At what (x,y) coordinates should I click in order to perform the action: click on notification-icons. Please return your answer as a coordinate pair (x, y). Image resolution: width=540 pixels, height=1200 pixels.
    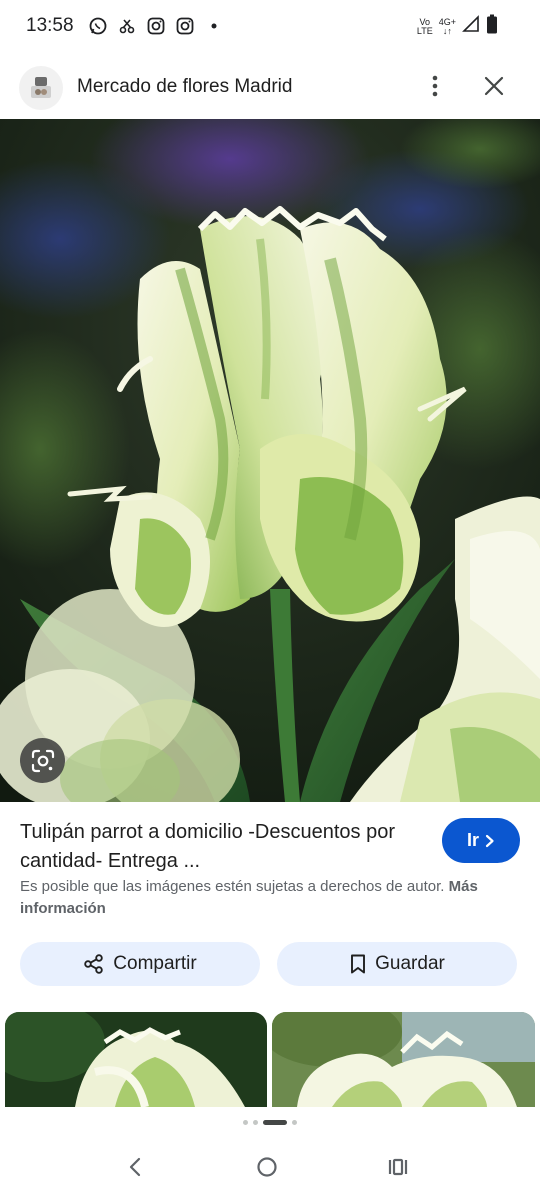
    Looking at the image, I should click on (156, 26).